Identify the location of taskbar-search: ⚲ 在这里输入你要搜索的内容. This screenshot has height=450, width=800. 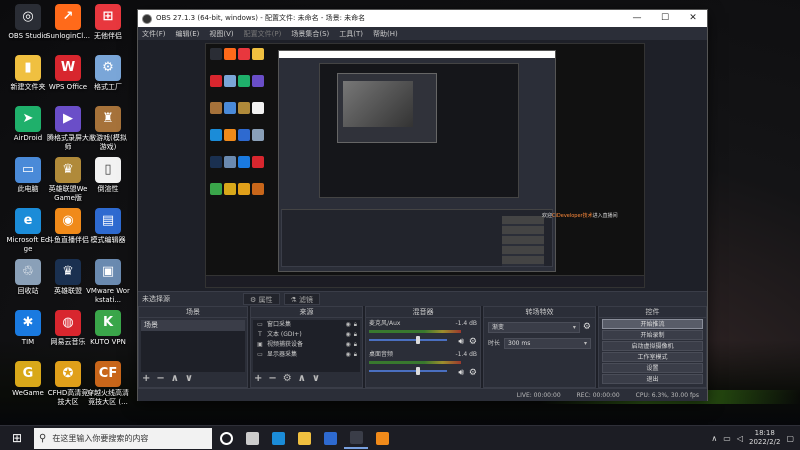
(123, 438).